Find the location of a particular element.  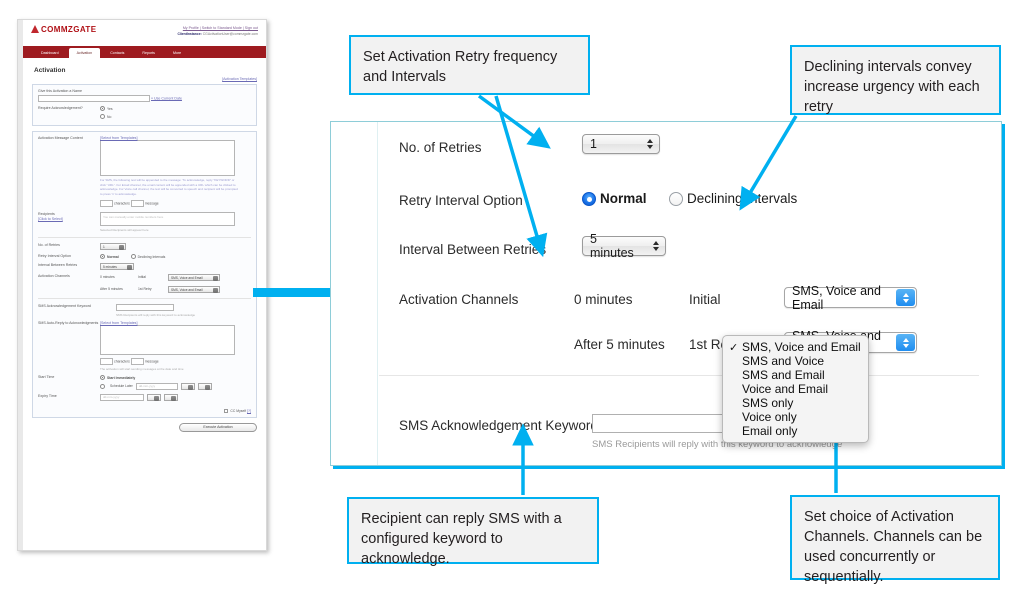

use-current-date-link: » Use Current Date is located at coordinates (166, 98).